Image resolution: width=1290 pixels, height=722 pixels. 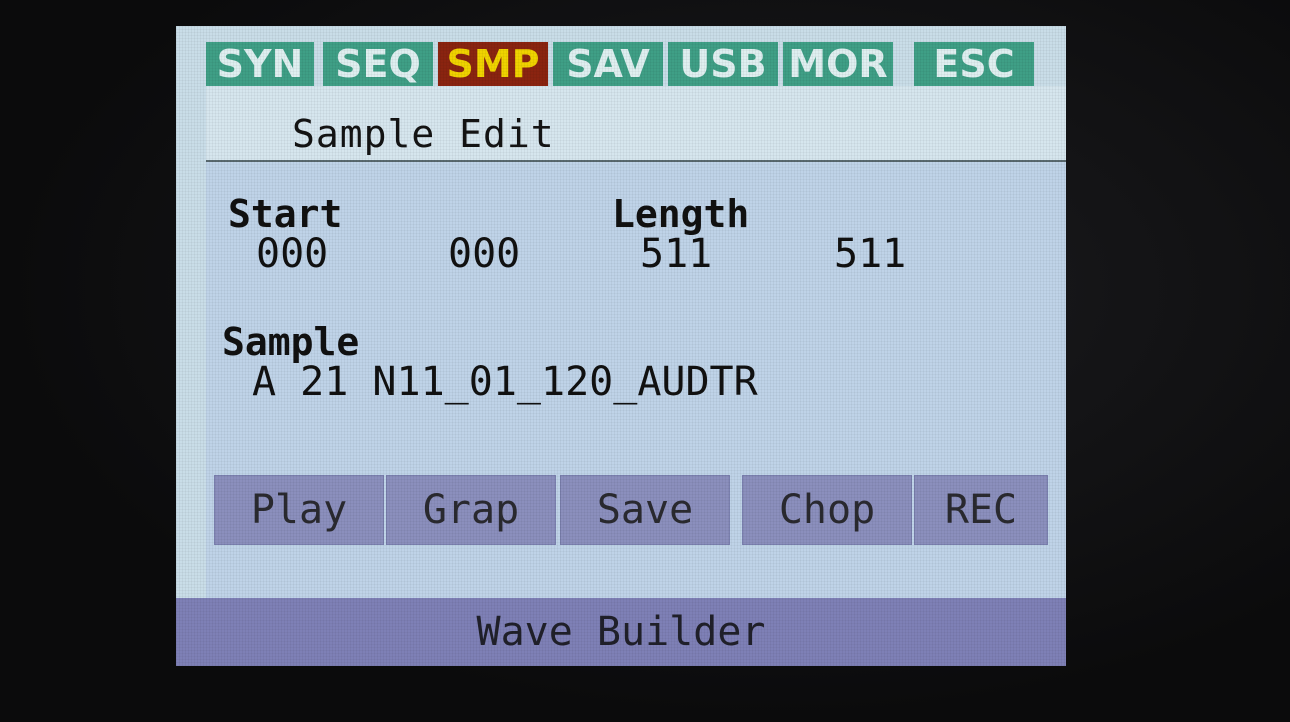 I want to click on tab-syn: SYN, so click(x=260, y=64).